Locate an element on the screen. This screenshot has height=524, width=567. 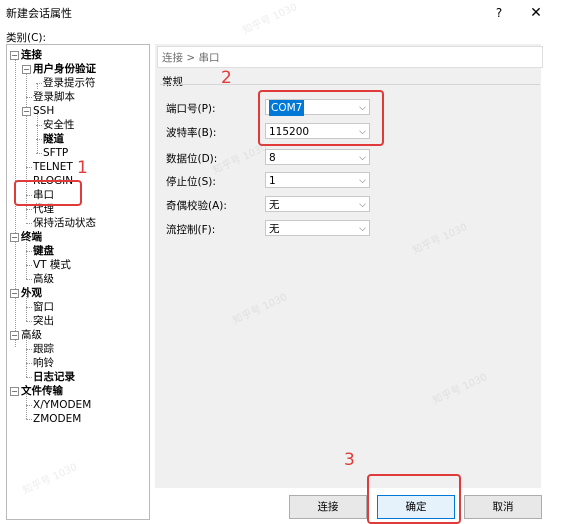
field-label: 端口号(P): is located at coordinates (191, 109).